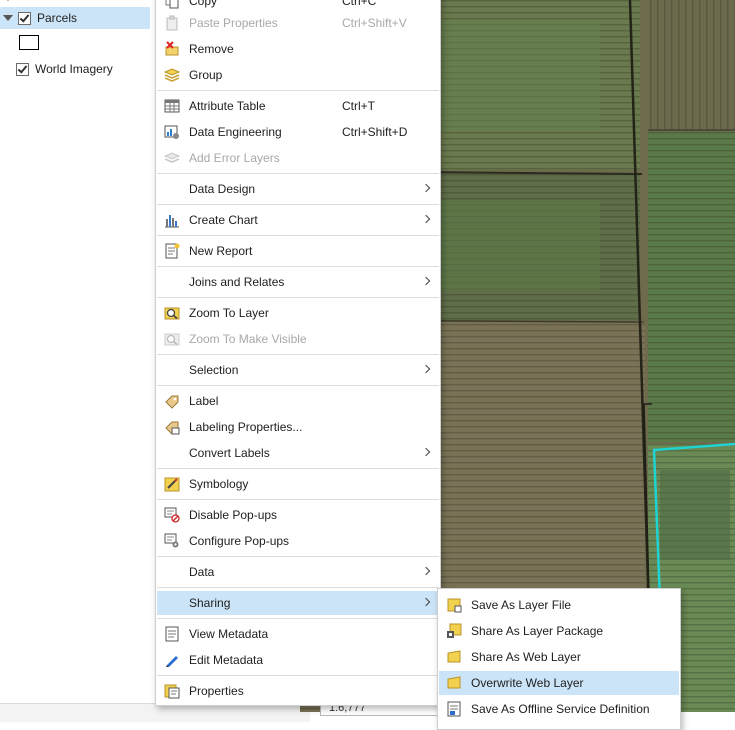 Image resolution: width=735 pixels, height=730 pixels. I want to click on view-metadata-icon, so click(172, 634).